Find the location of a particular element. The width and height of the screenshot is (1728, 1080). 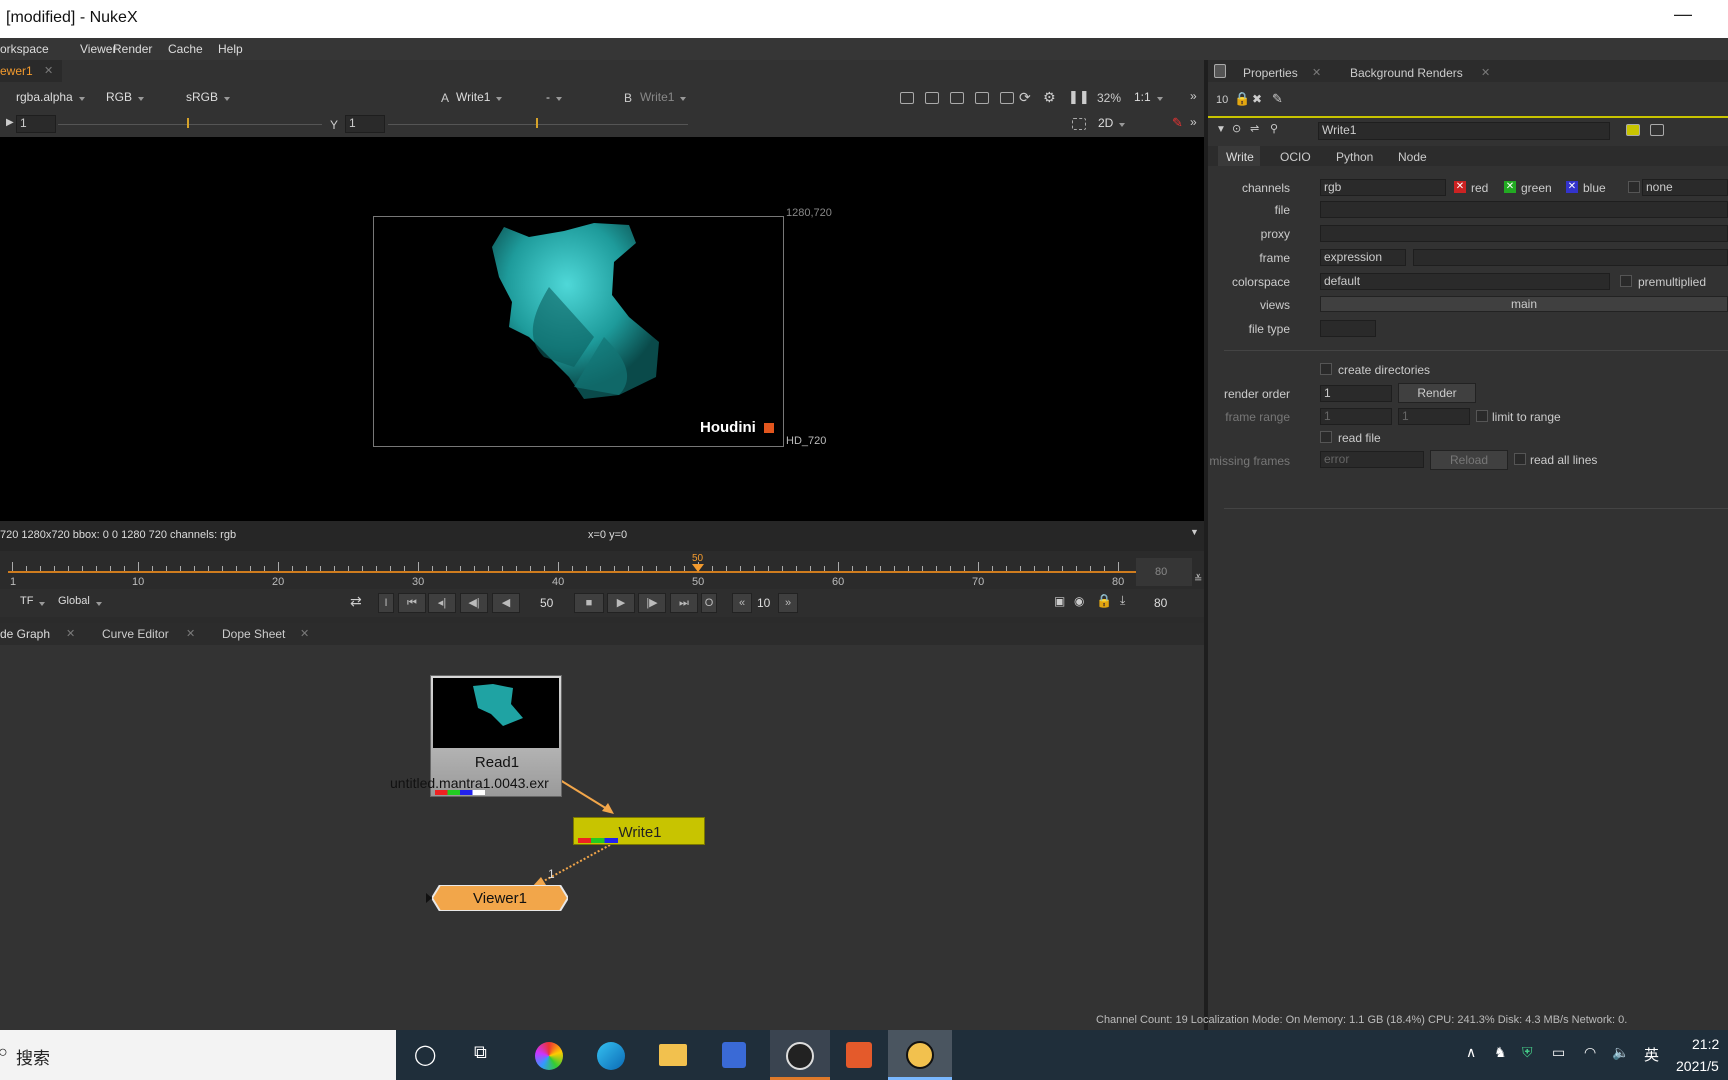

file-explorer-icon is located at coordinates (673, 1055).